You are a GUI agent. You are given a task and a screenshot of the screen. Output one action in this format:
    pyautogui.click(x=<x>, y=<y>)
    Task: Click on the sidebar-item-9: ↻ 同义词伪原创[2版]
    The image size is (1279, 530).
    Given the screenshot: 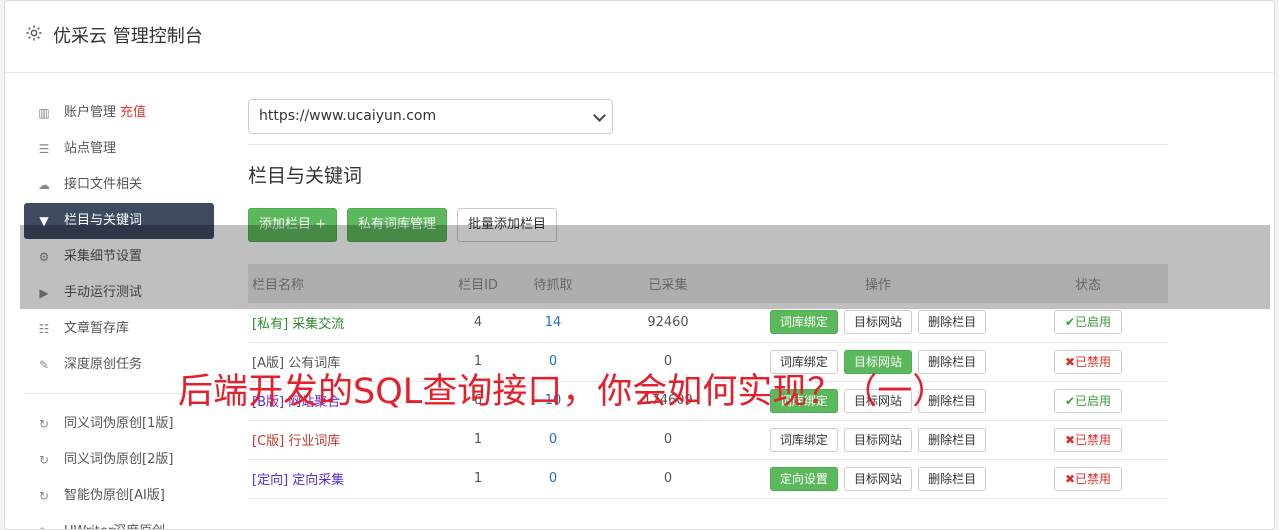 What is the action you would take?
    pyautogui.click(x=119, y=460)
    